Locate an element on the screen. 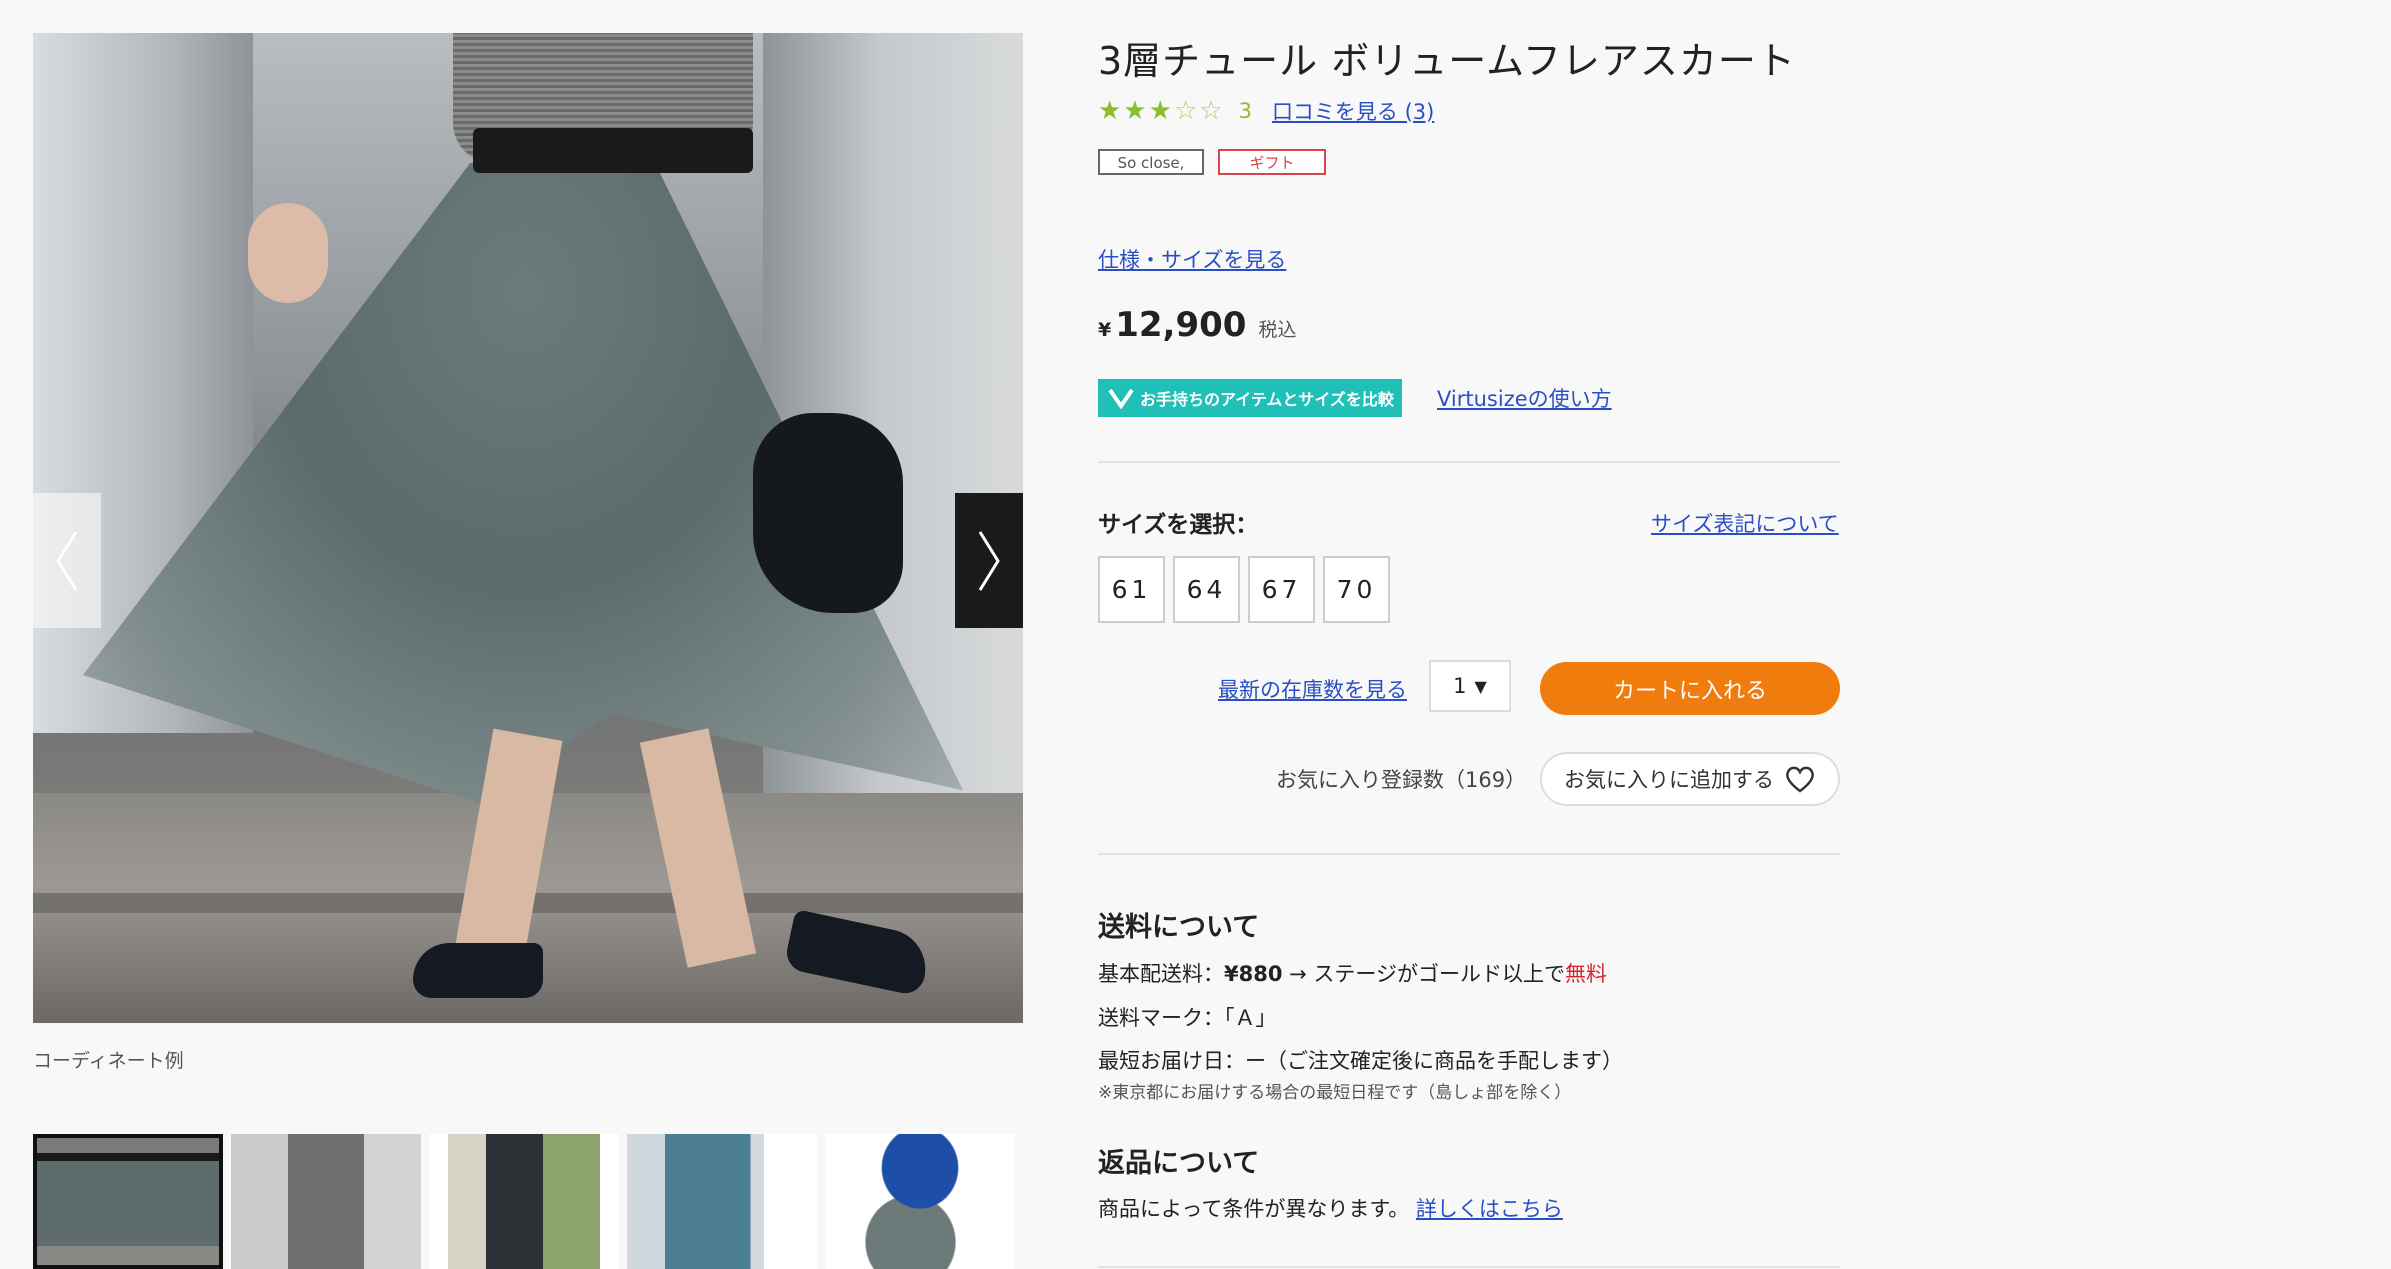  gold-stage-text: → ステージがゴールド以上で is located at coordinates (1423, 974).